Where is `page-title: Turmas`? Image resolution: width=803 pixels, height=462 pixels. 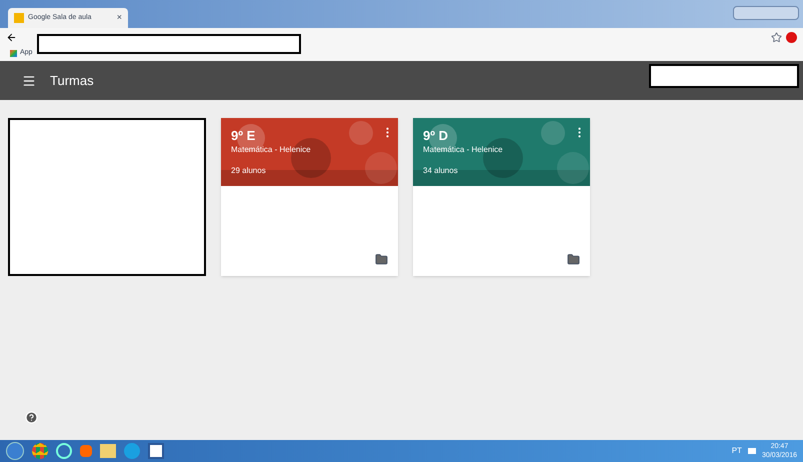
page-title: Turmas is located at coordinates (72, 81).